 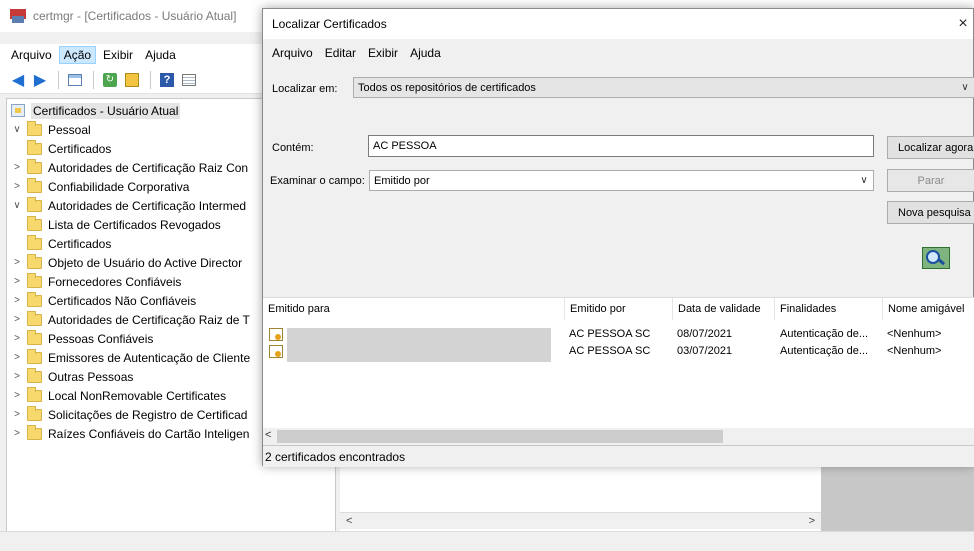 I want to click on row-1-nome: <Nenhum>, so click(x=914, y=334).